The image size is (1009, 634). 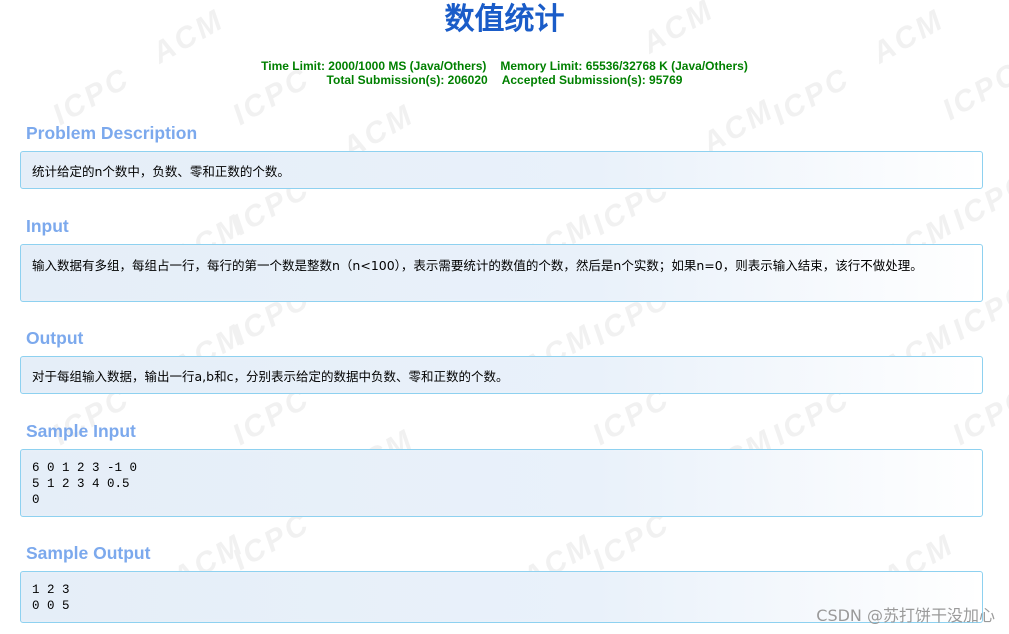 What do you see at coordinates (36, 500) in the screenshot?
I see `sample-input-line: 0` at bounding box center [36, 500].